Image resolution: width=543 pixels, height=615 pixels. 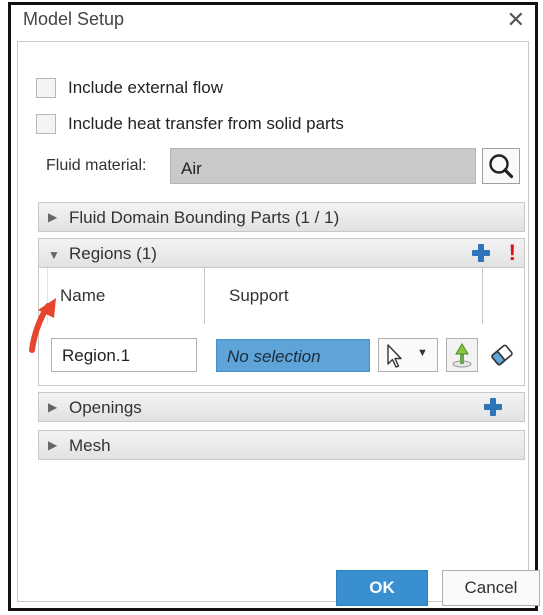 I want to click on section-mesh: ▶ Mesh, so click(x=281, y=445).